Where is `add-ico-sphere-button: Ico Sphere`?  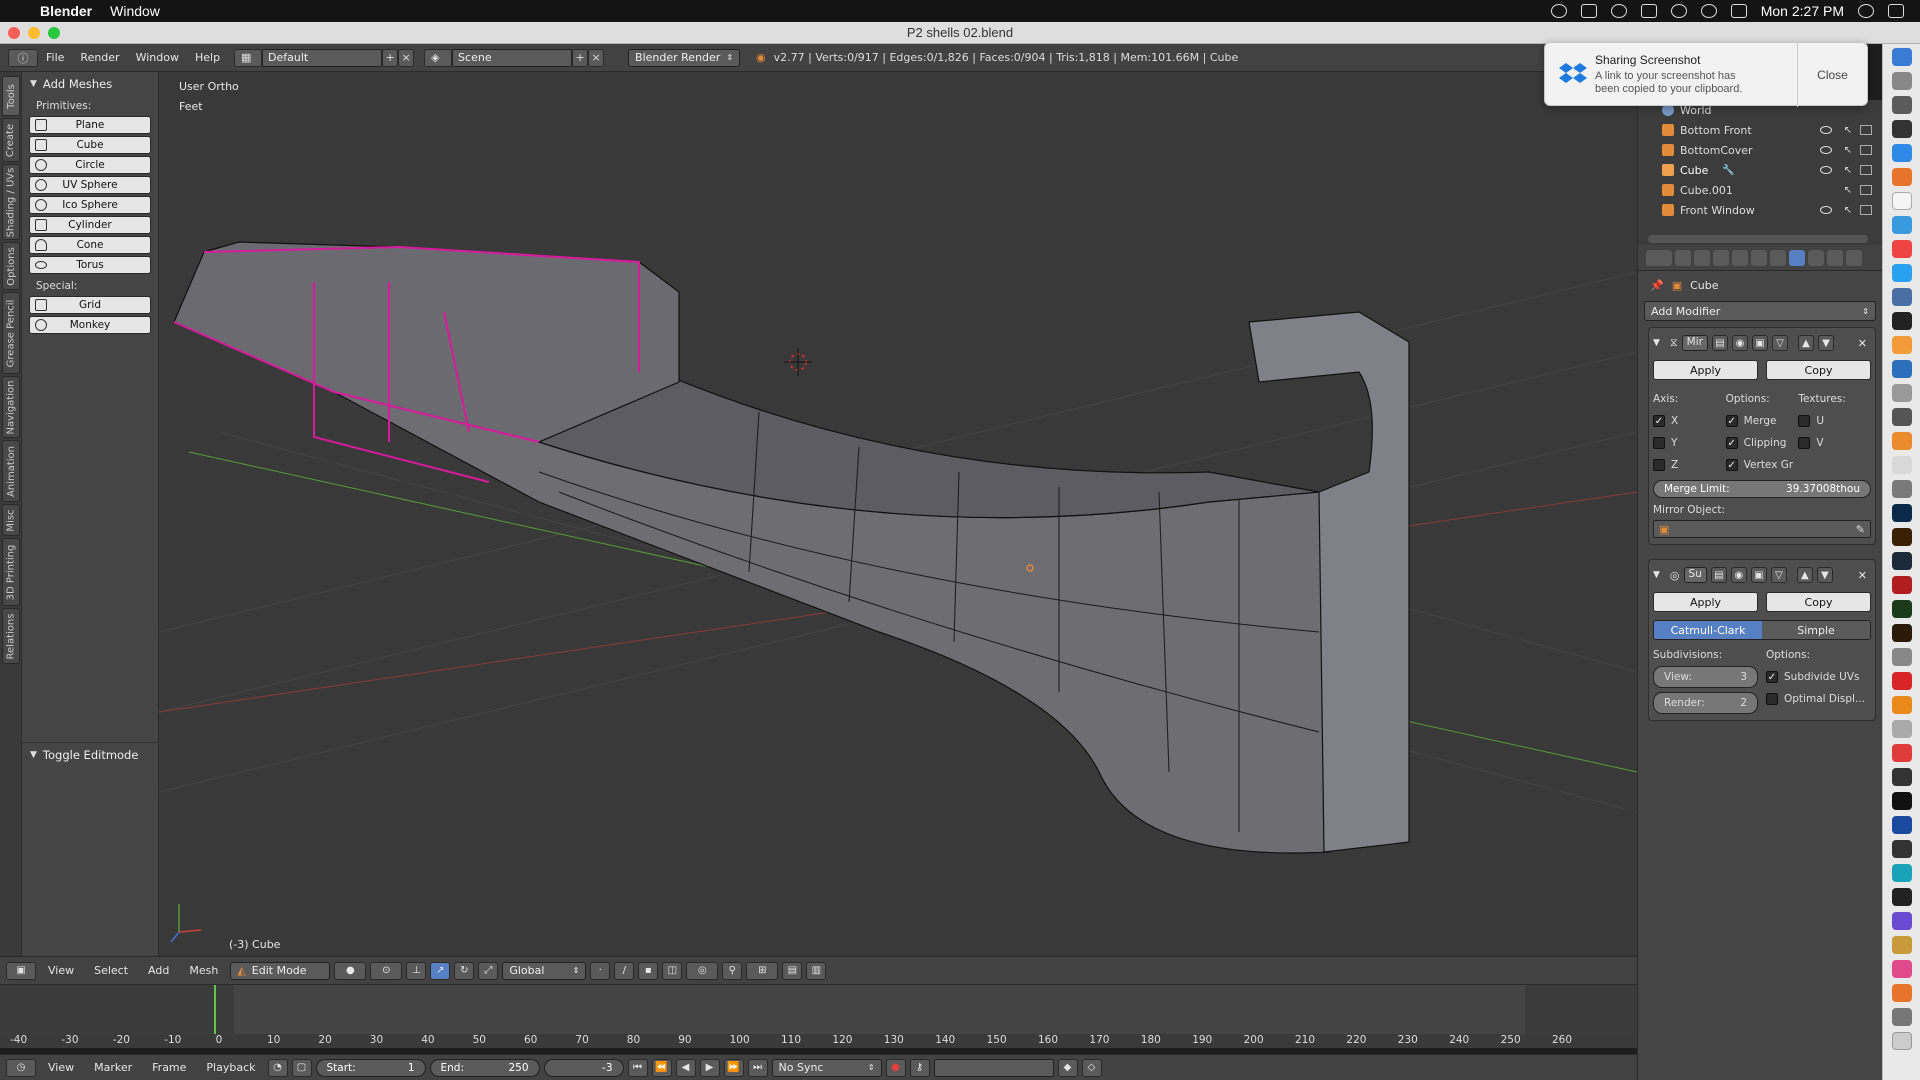
add-ico-sphere-button: Ico Sphere is located at coordinates (90, 205).